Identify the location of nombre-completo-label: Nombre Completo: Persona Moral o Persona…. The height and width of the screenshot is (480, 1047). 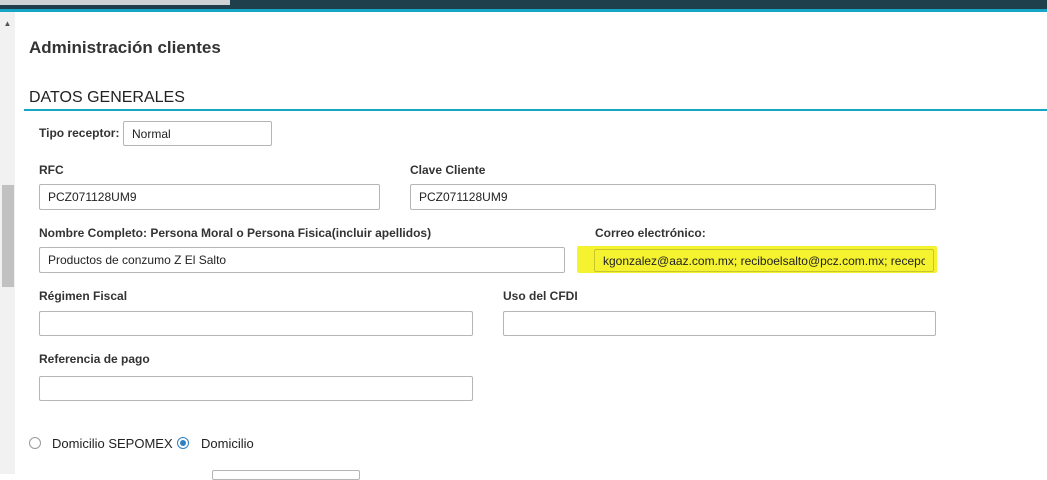
(235, 233).